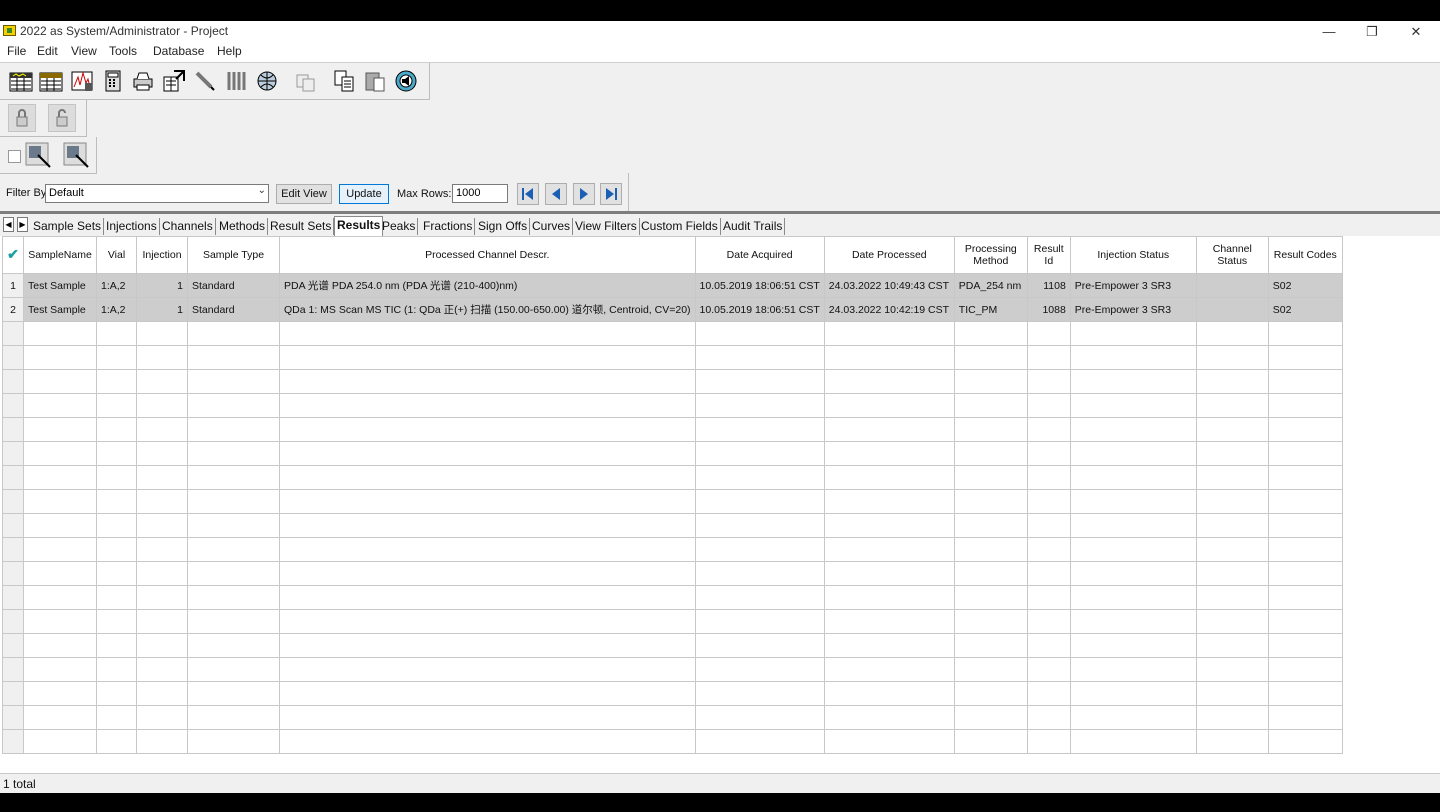 This screenshot has width=1440, height=812. Describe the element at coordinates (8, 224) in the screenshot. I see `tab-scroll-left-icon: ◀` at that location.